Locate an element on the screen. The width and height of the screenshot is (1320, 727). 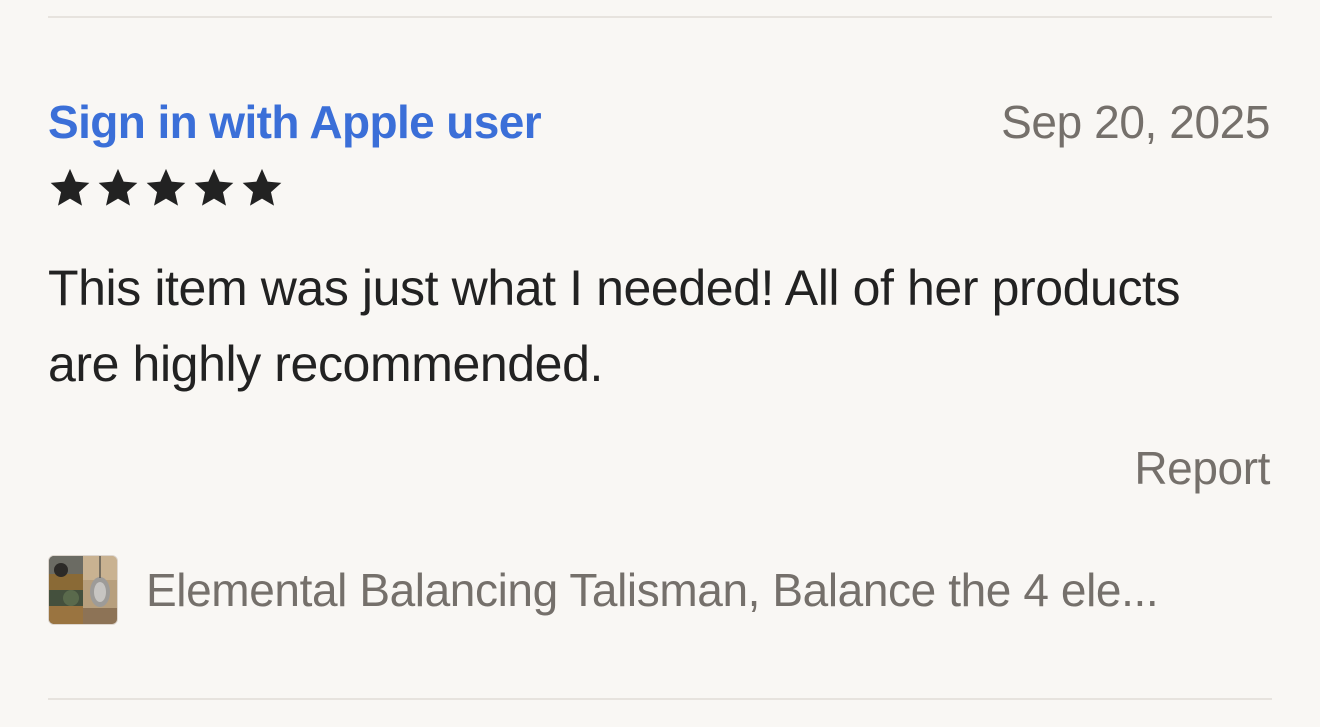
star-rating is located at coordinates (166, 188).